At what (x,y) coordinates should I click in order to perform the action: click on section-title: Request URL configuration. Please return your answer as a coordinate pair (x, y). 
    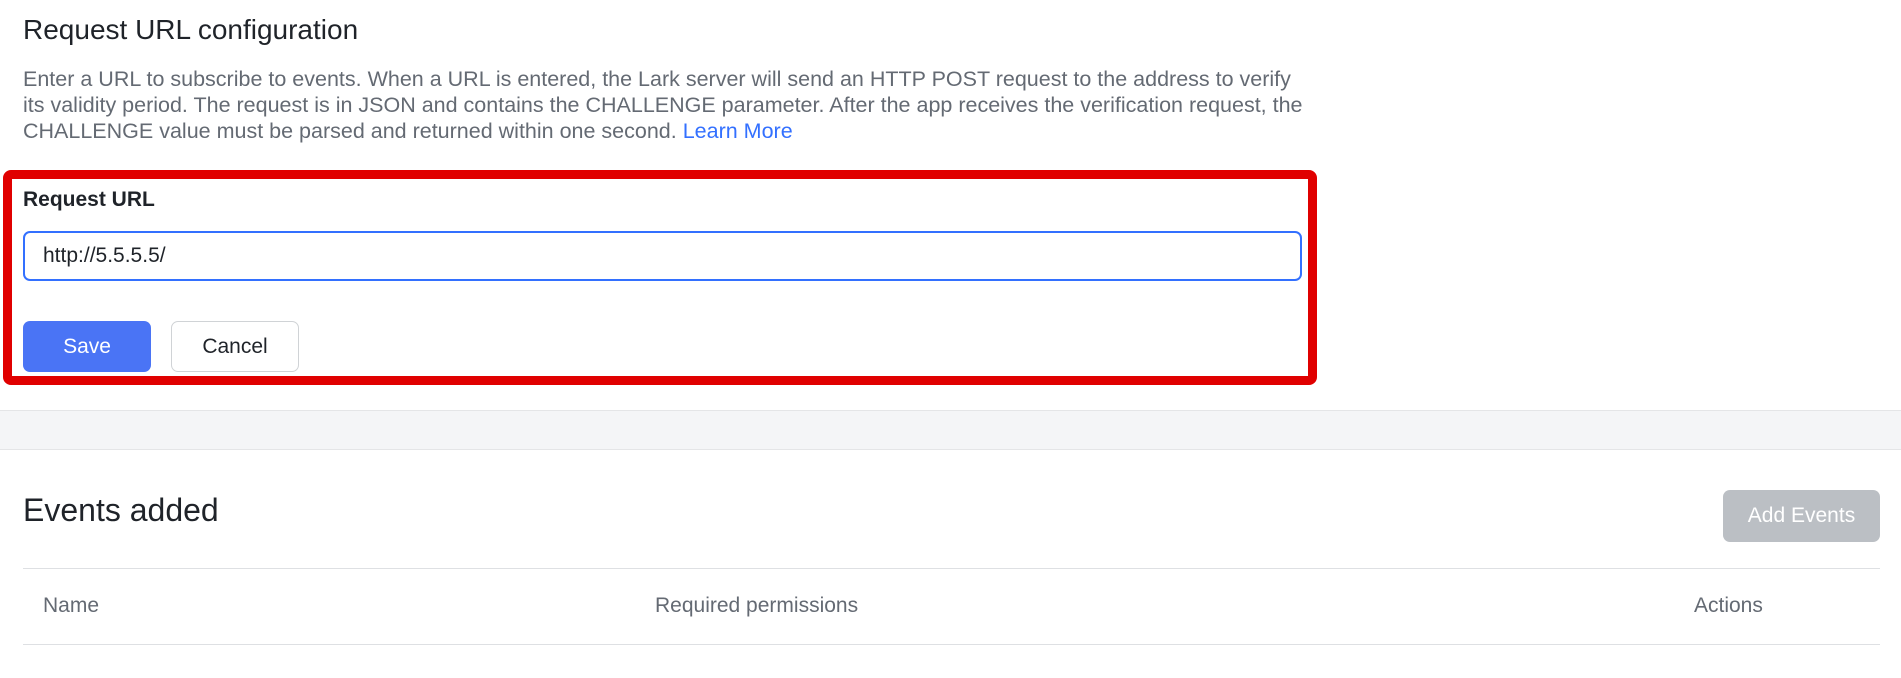
    Looking at the image, I should click on (191, 29).